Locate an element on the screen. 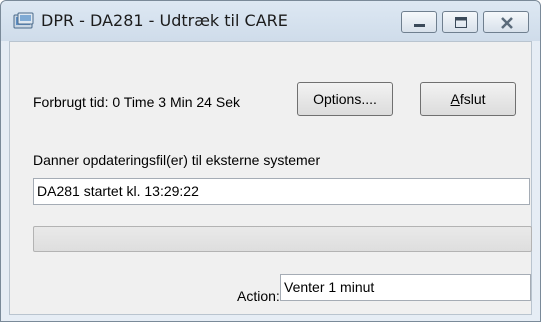 Image resolution: width=543 pixels, height=324 pixels. exit-button-mnemonic: A is located at coordinates (455, 99).